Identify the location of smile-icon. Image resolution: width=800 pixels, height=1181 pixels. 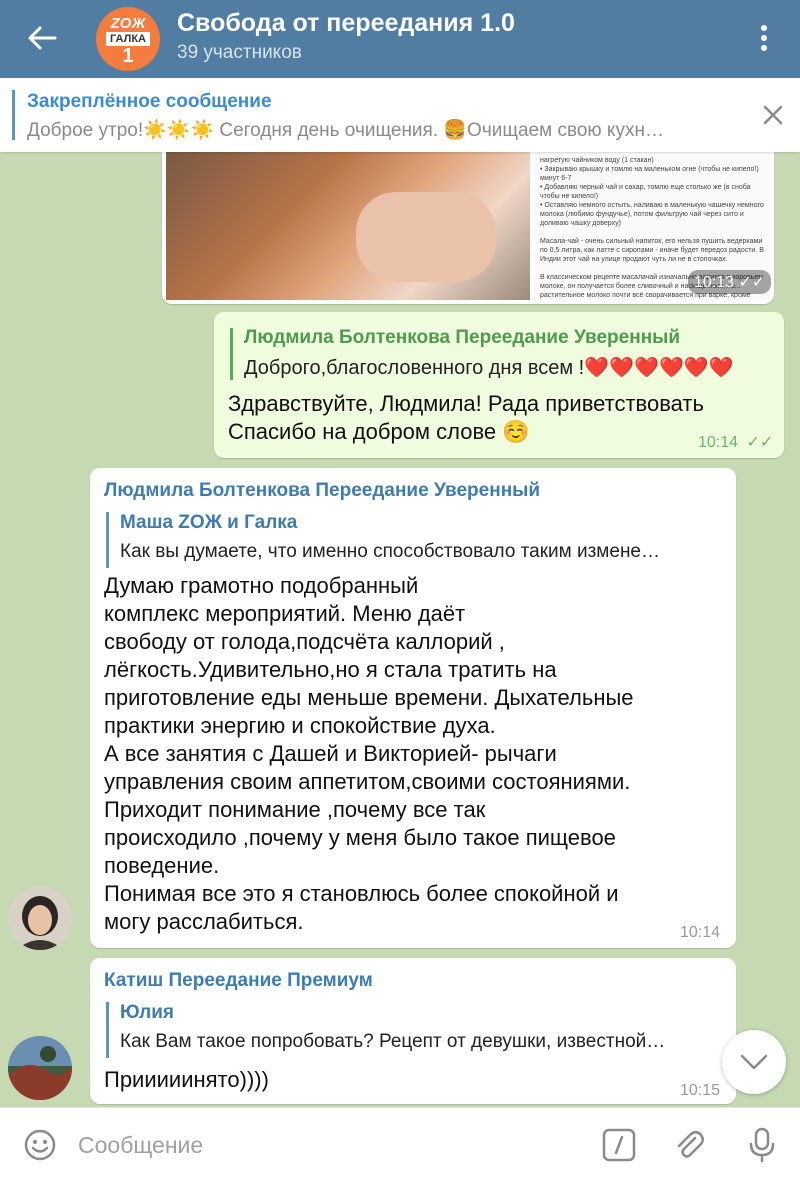
(40, 1145).